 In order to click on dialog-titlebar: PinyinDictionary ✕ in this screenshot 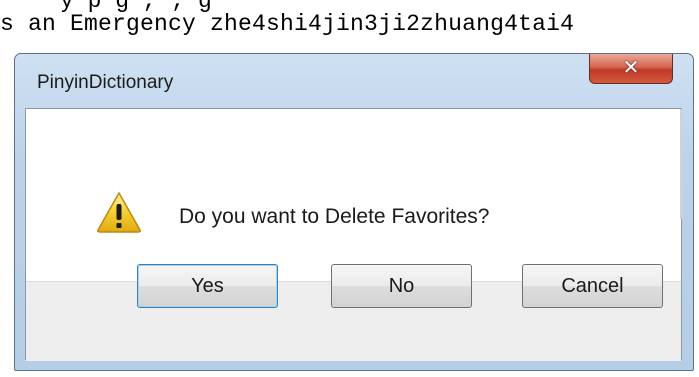, I will do `click(354, 82)`.